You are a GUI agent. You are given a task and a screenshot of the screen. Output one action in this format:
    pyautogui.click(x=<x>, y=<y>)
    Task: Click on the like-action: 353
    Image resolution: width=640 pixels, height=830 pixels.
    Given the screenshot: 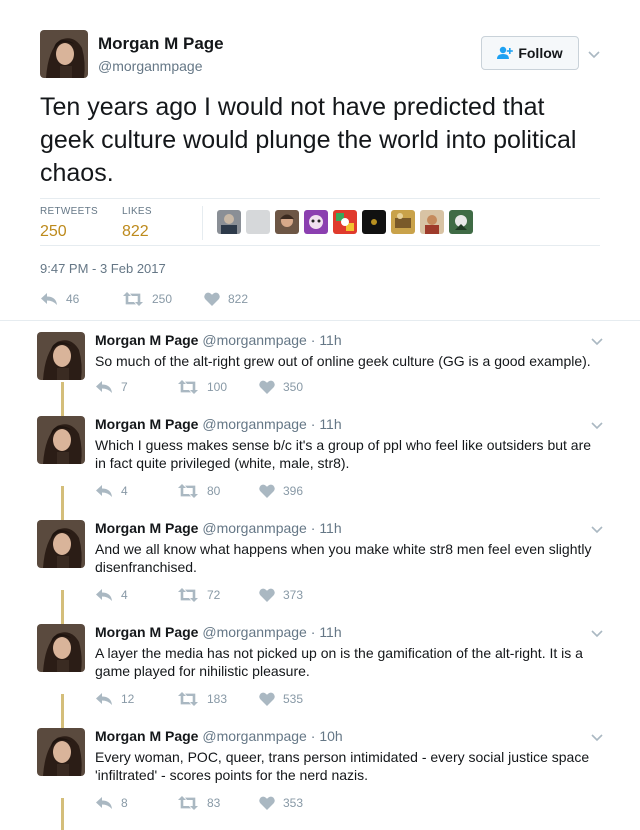 What is the action you would take?
    pyautogui.click(x=281, y=803)
    